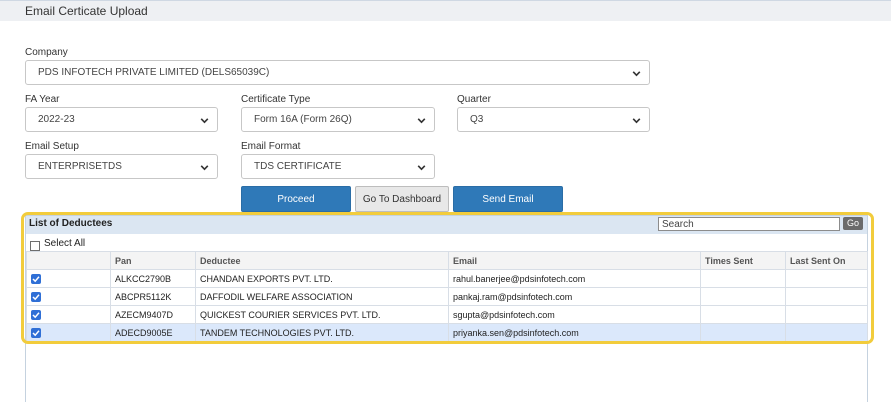 This screenshot has height=402, width=891. I want to click on quarter-label: Quarter, so click(474, 99).